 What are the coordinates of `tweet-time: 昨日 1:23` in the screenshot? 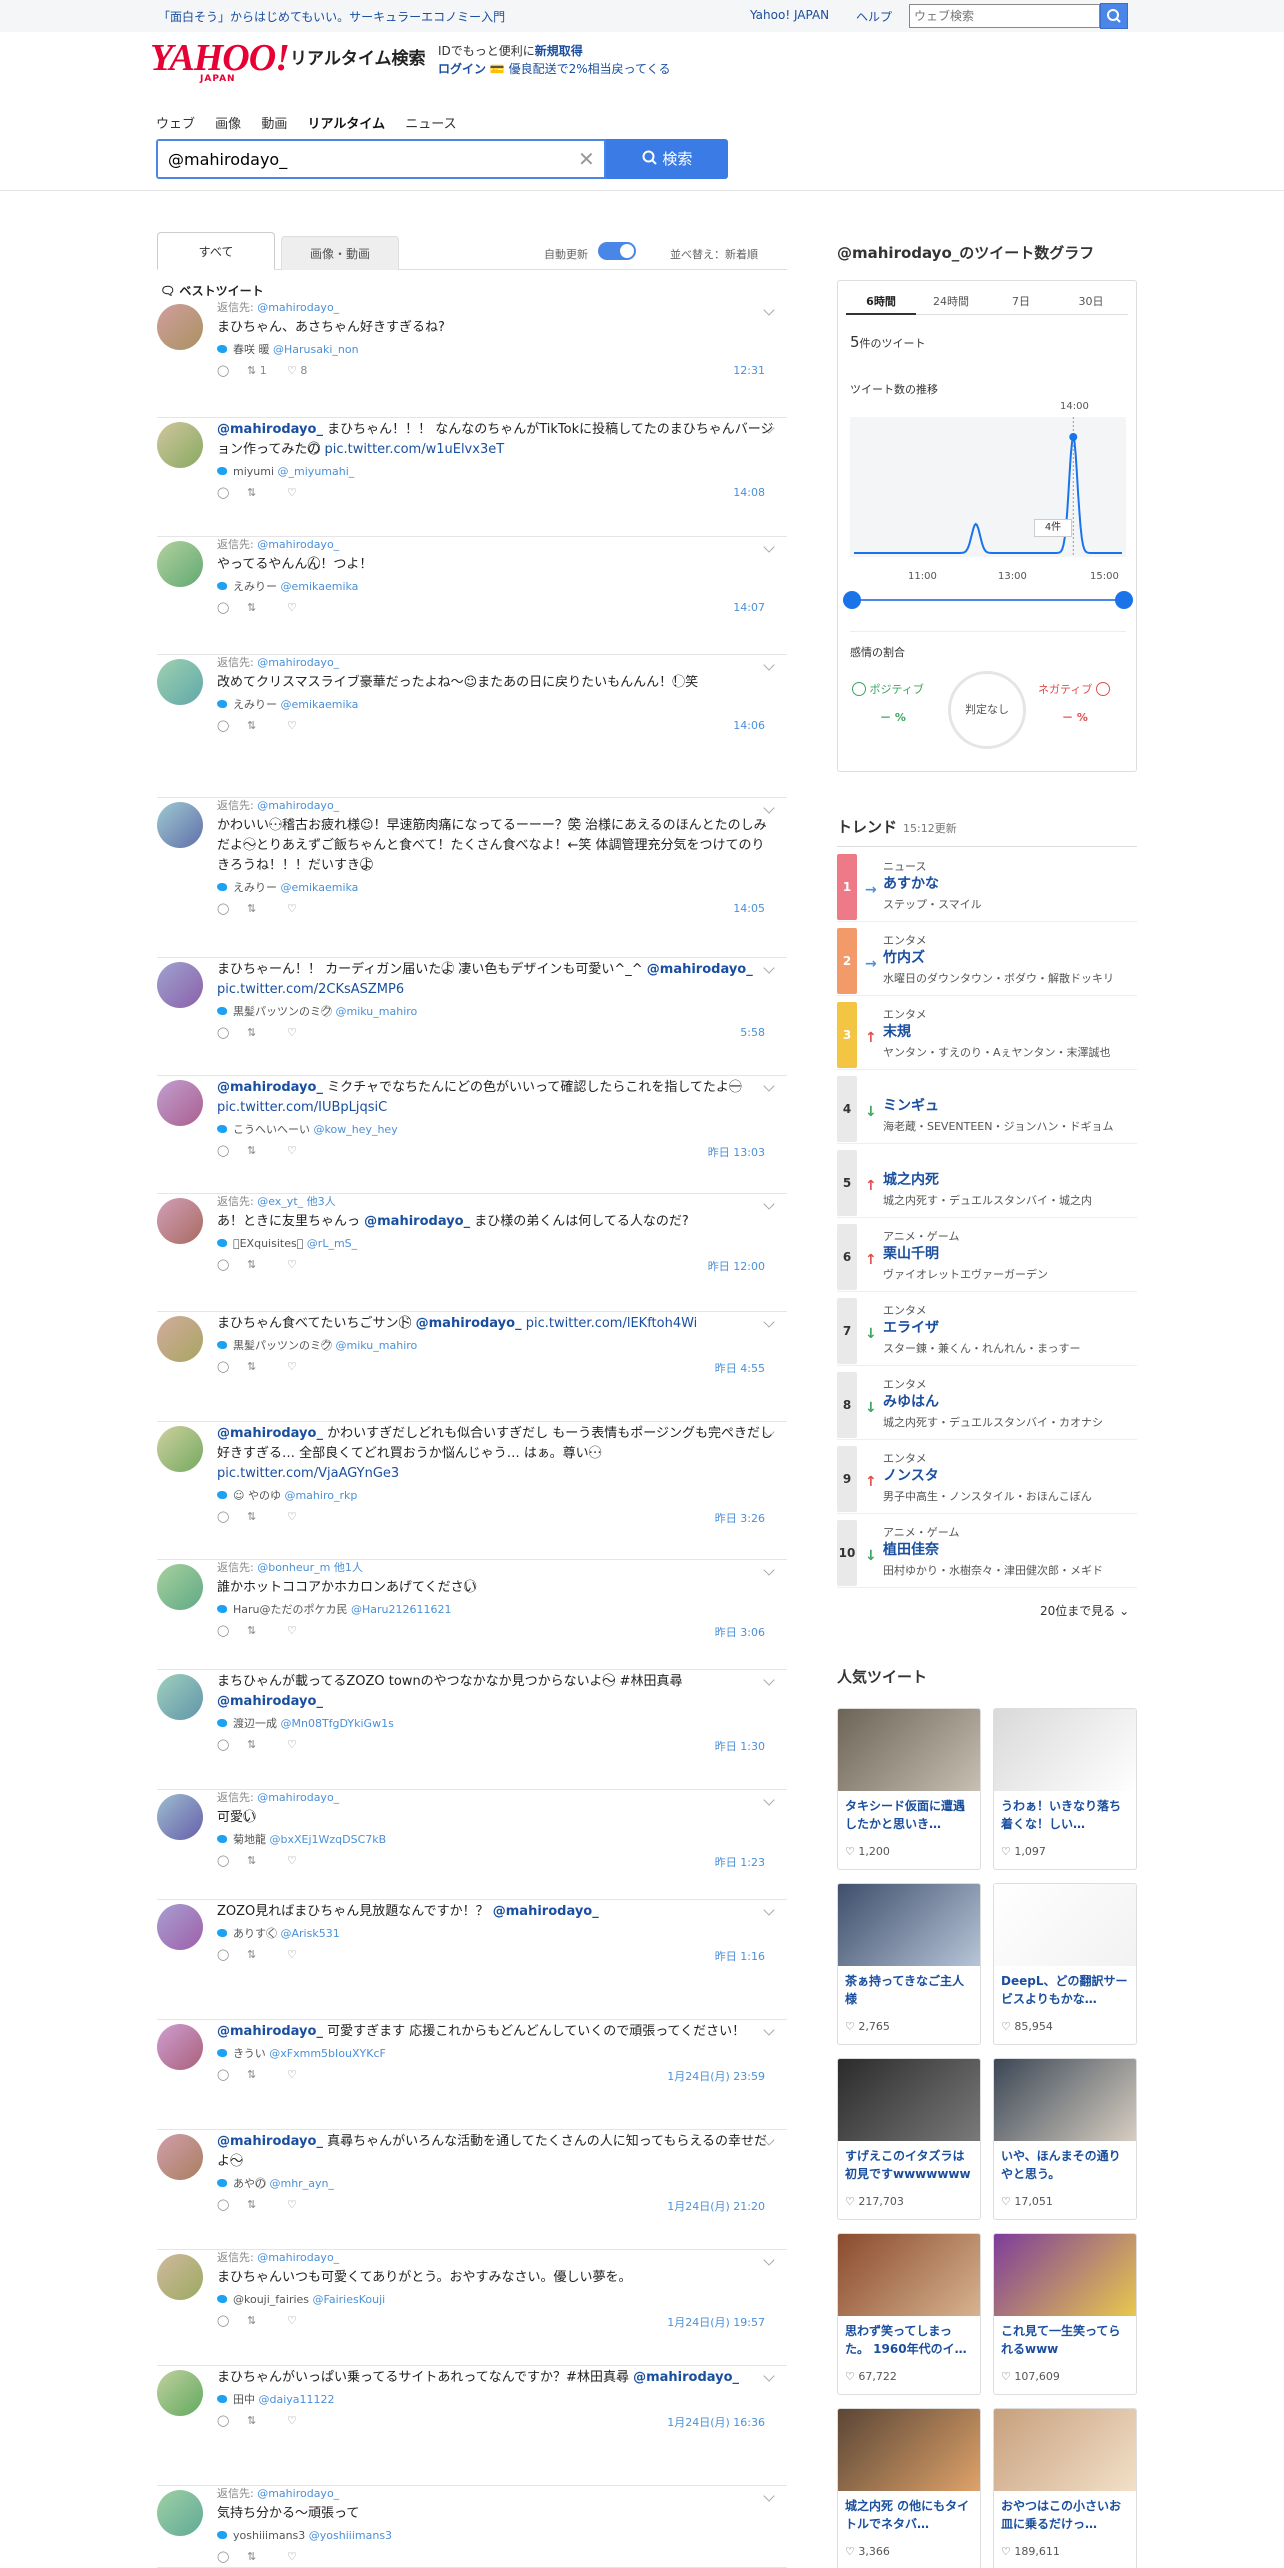 It's located at (740, 1862).